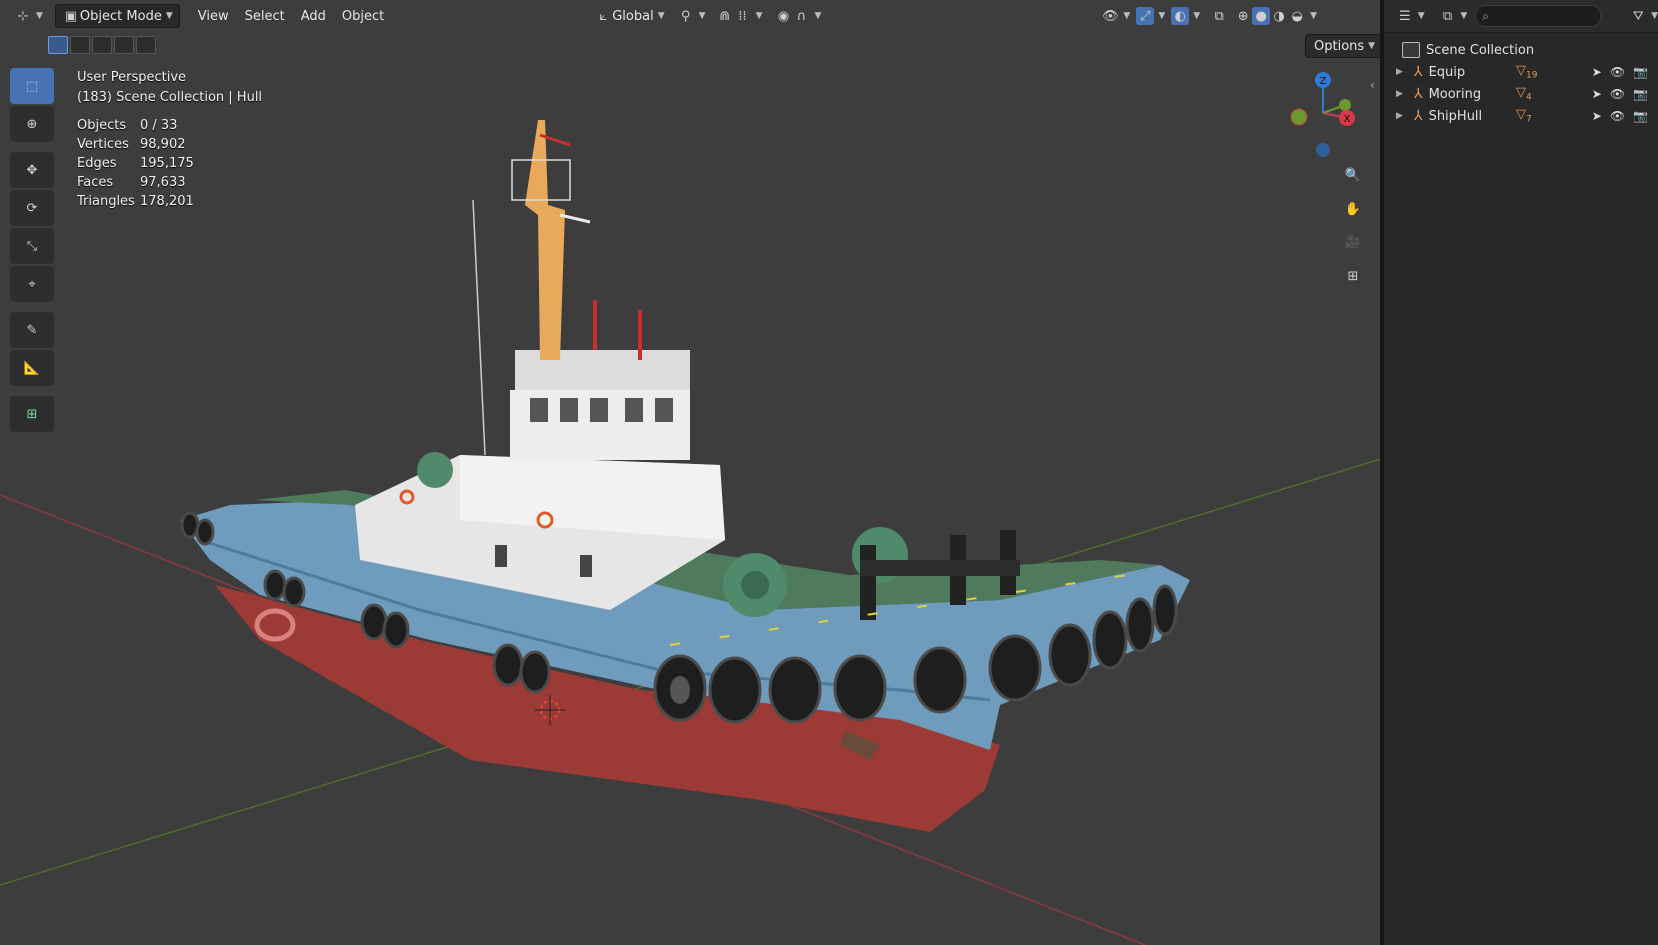  I want to click on material-shading-icon: ◑, so click(1279, 16).